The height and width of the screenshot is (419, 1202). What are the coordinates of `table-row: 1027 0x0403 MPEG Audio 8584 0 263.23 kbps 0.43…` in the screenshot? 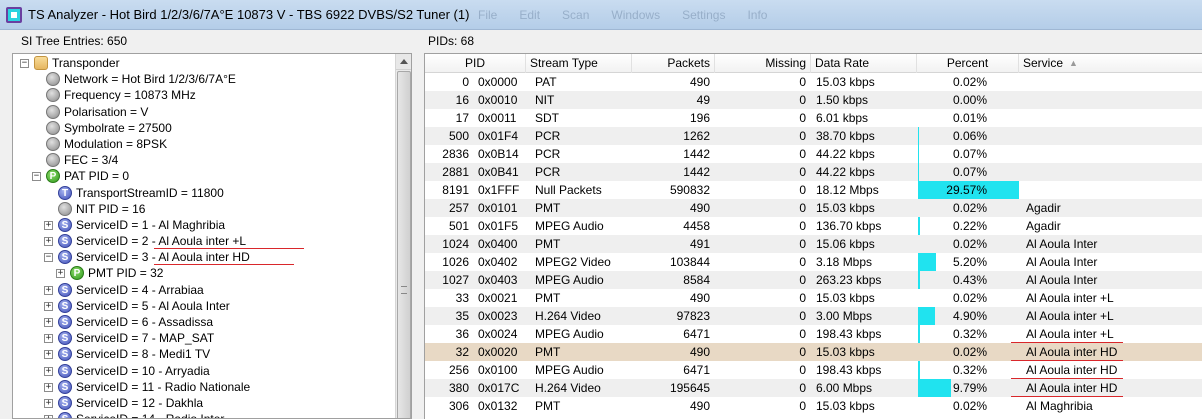 It's located at (813, 280).